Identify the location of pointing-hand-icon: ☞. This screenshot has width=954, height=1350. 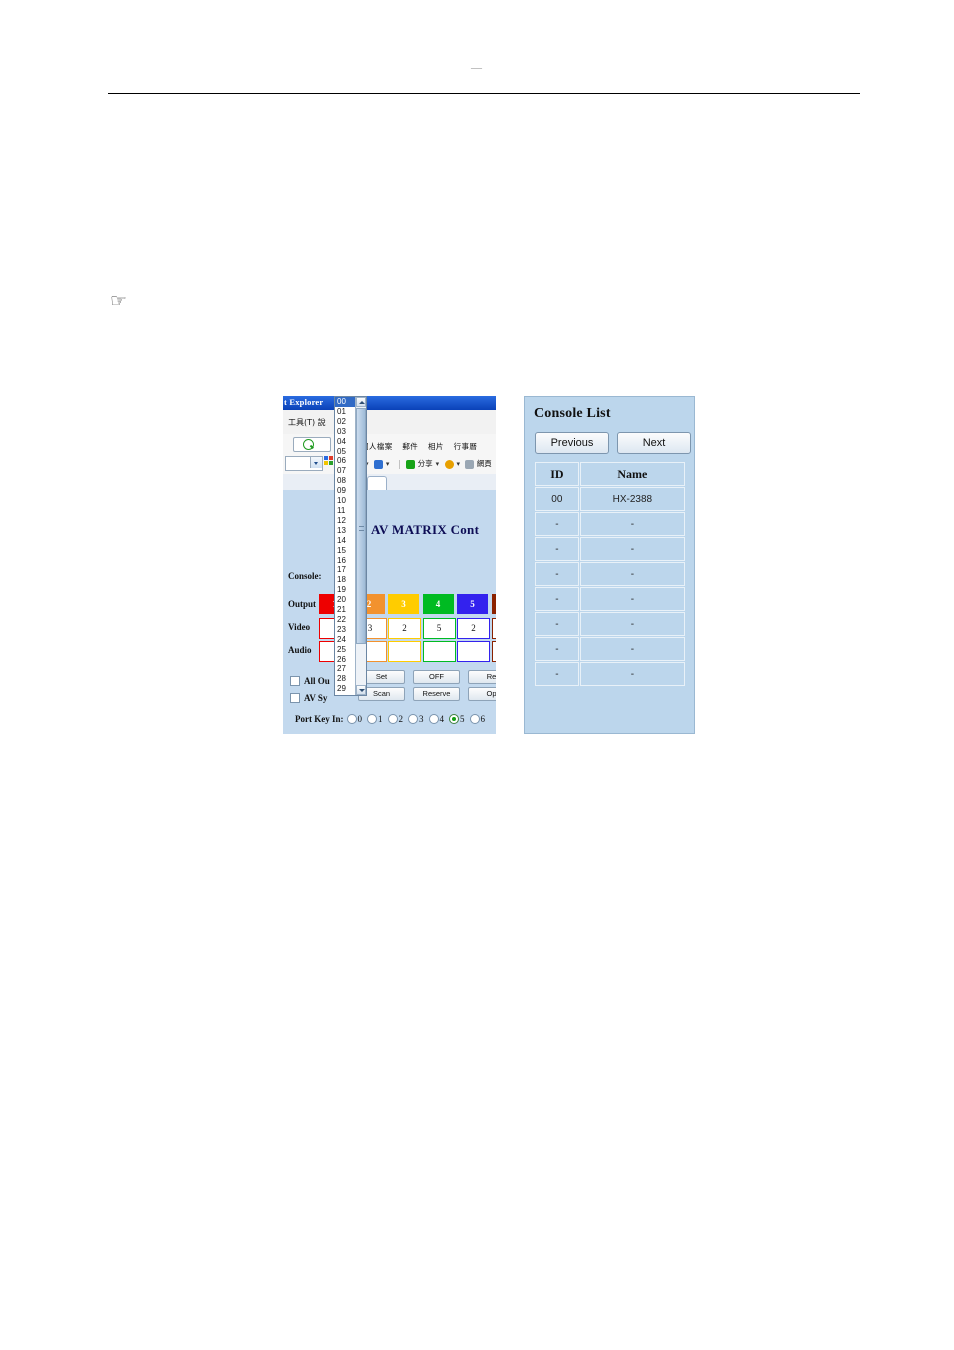
(119, 301).